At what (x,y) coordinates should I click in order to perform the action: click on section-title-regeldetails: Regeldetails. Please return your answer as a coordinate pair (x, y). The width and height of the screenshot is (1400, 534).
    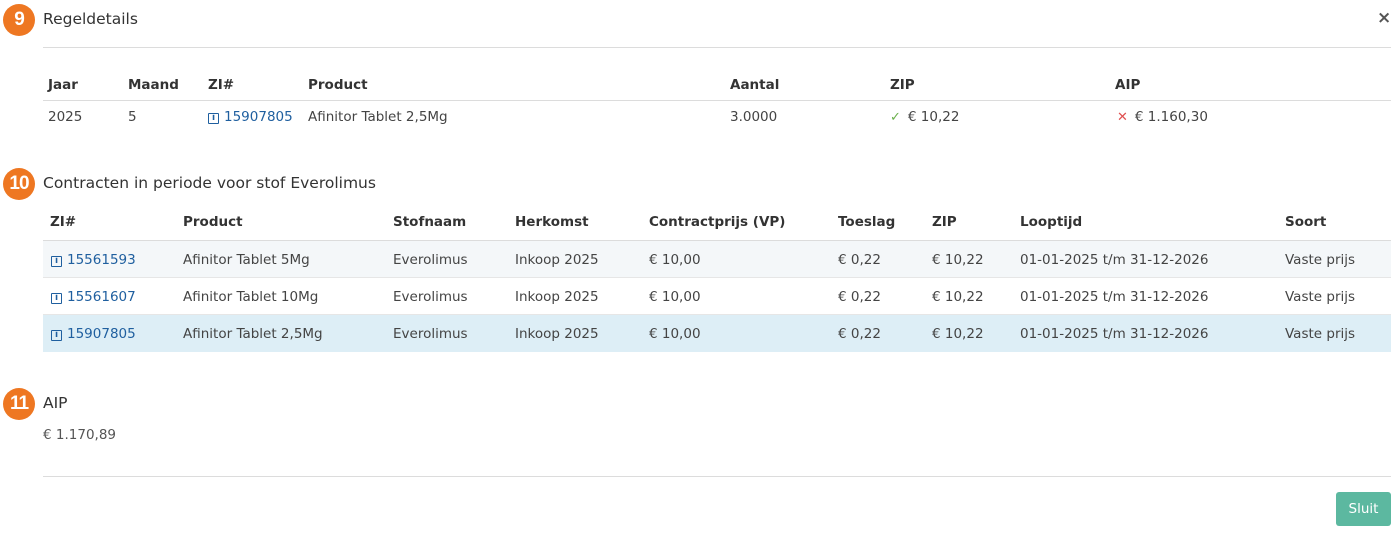
    Looking at the image, I should click on (90, 19).